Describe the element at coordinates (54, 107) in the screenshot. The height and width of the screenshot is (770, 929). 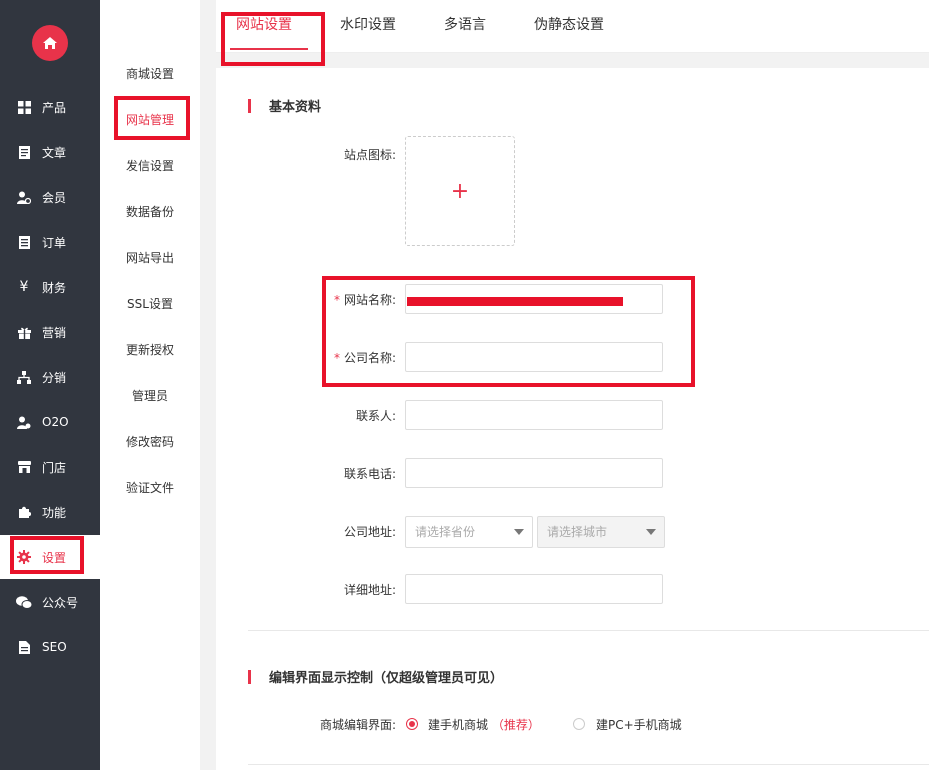
I see `sidebar-item-label: 产品` at that location.